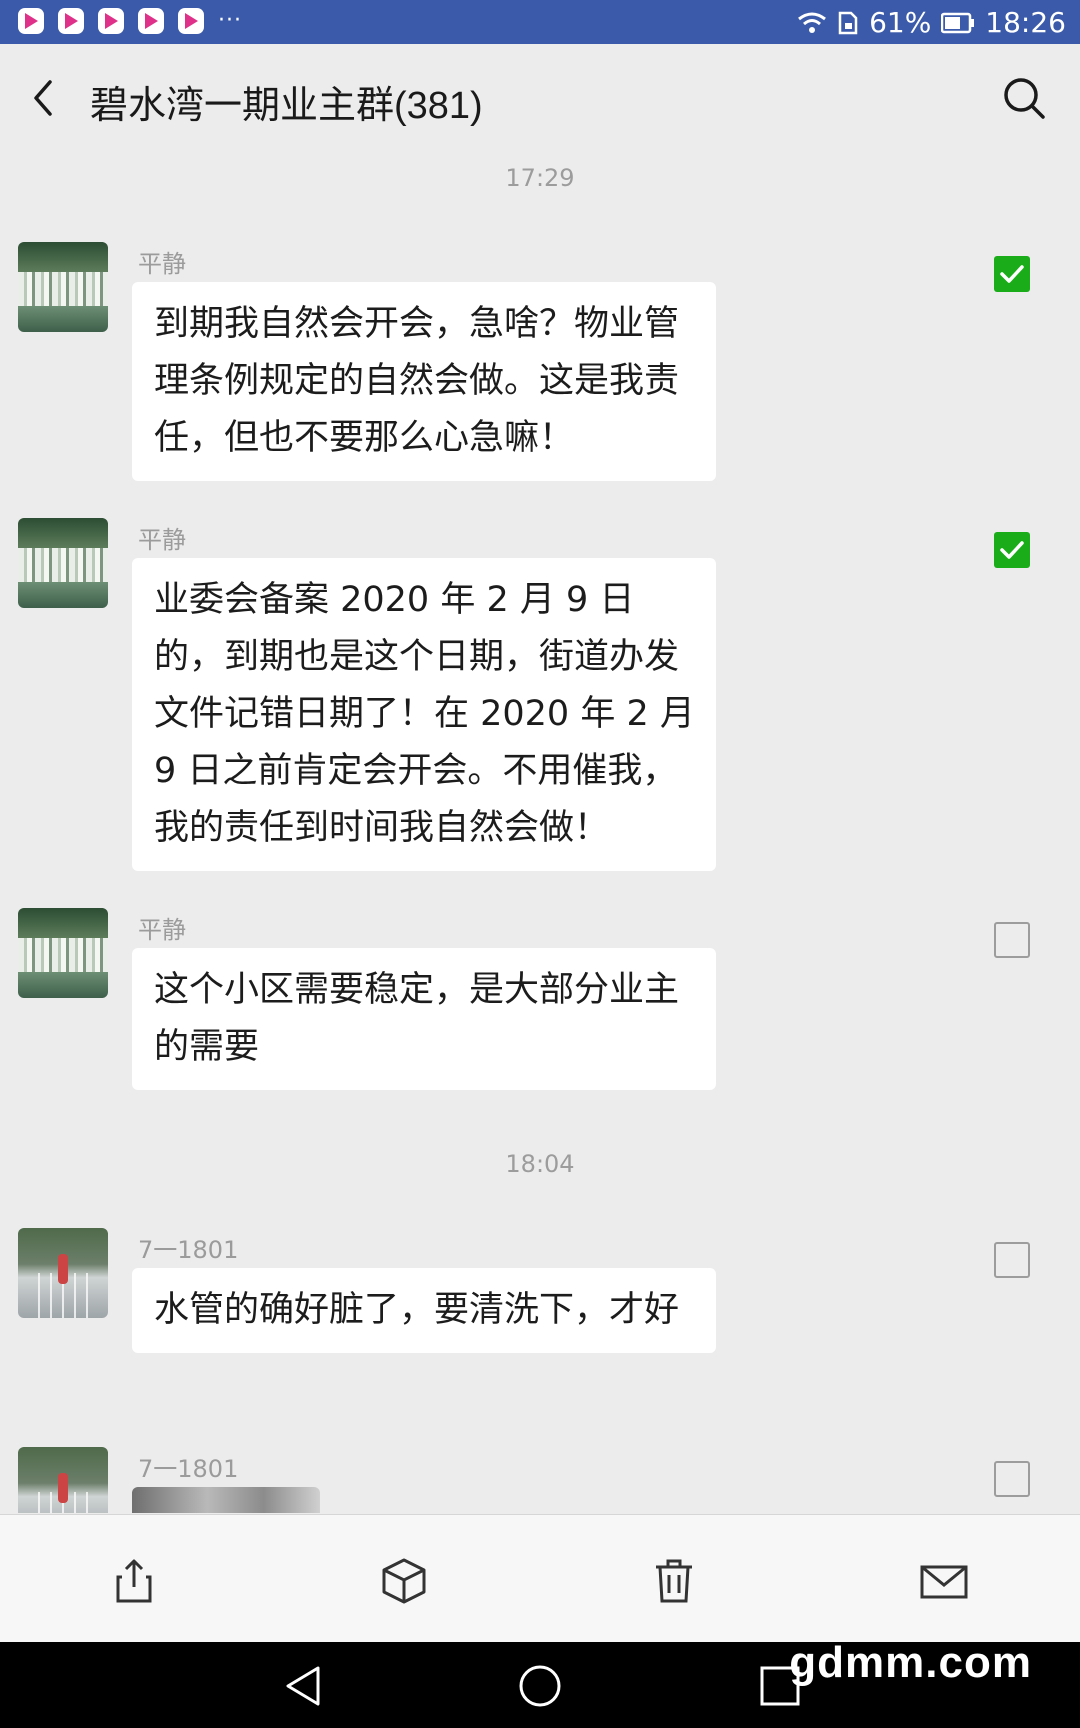 The width and height of the screenshot is (1080, 1728). I want to click on image-message-thumbnail, so click(226, 1500).